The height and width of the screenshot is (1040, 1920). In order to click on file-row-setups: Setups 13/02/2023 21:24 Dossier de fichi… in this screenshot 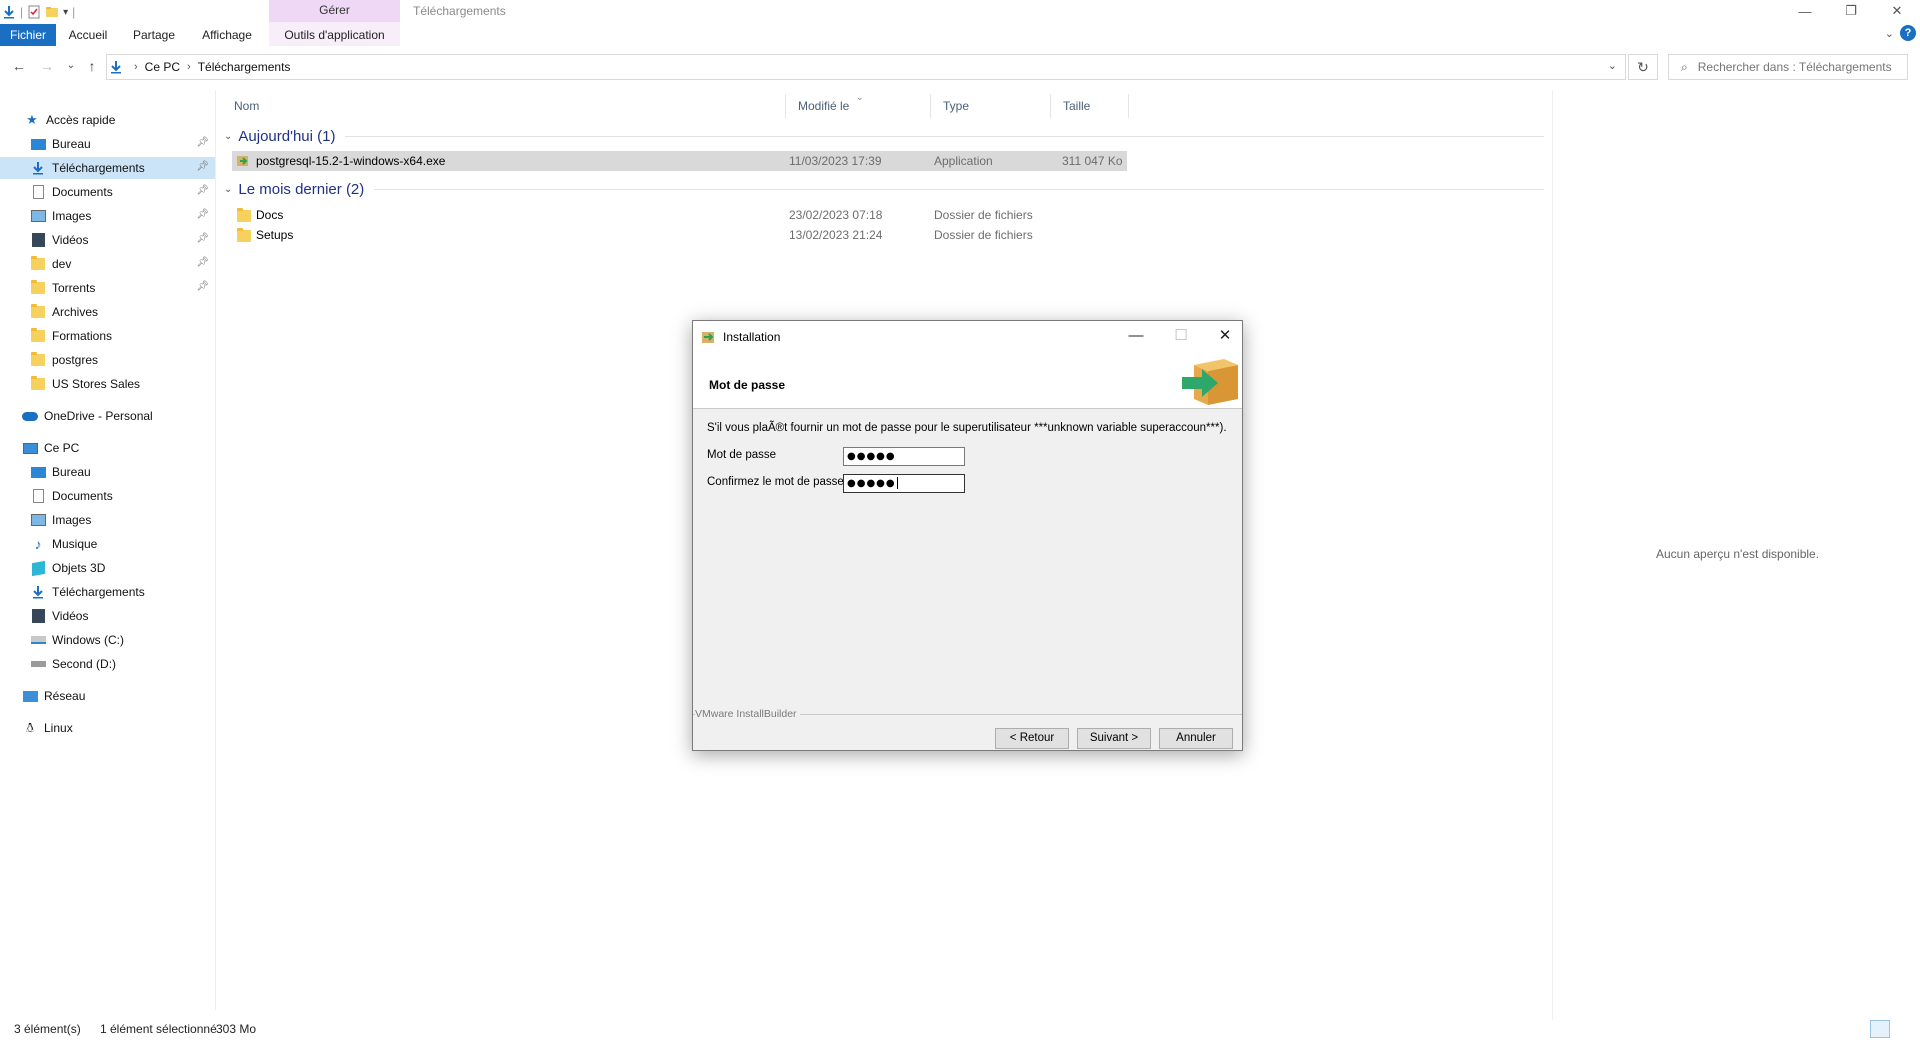, I will do `click(679, 235)`.